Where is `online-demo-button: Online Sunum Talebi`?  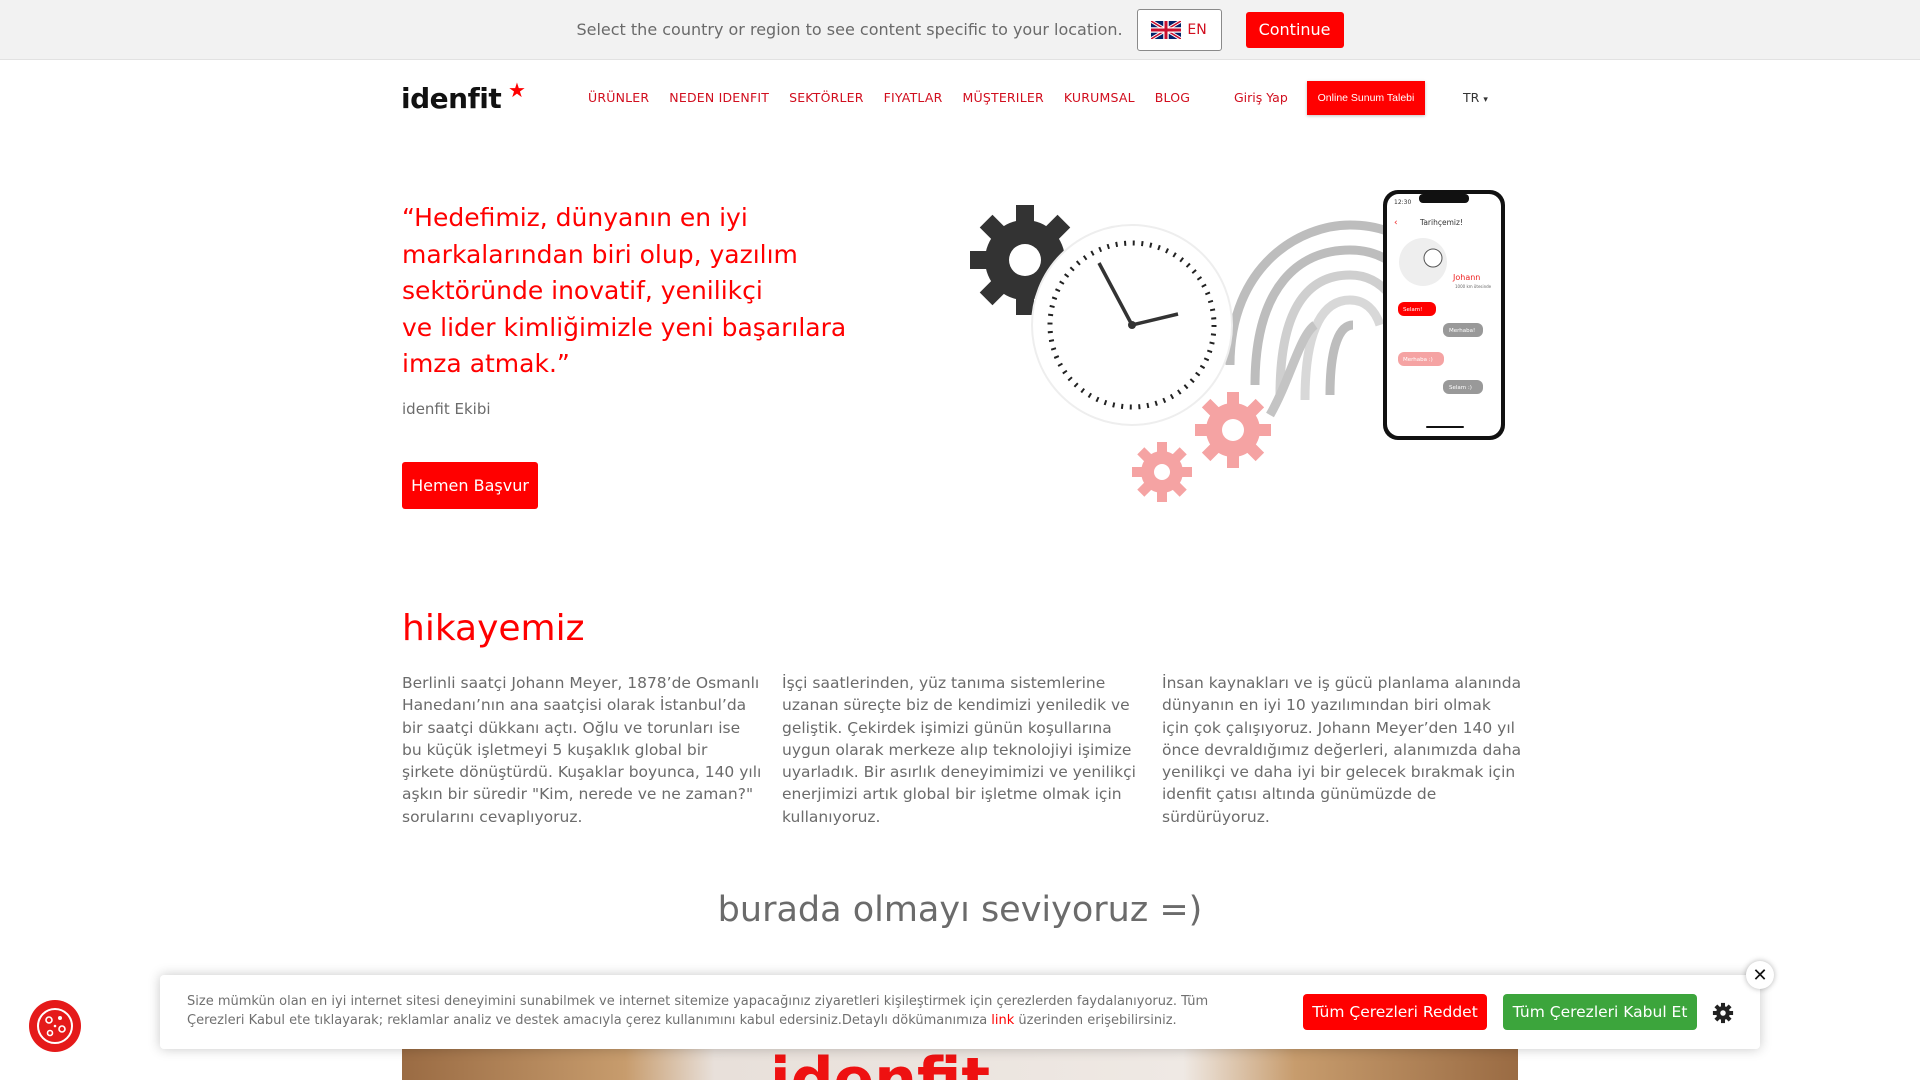 online-demo-button: Online Sunum Talebi is located at coordinates (1366, 98).